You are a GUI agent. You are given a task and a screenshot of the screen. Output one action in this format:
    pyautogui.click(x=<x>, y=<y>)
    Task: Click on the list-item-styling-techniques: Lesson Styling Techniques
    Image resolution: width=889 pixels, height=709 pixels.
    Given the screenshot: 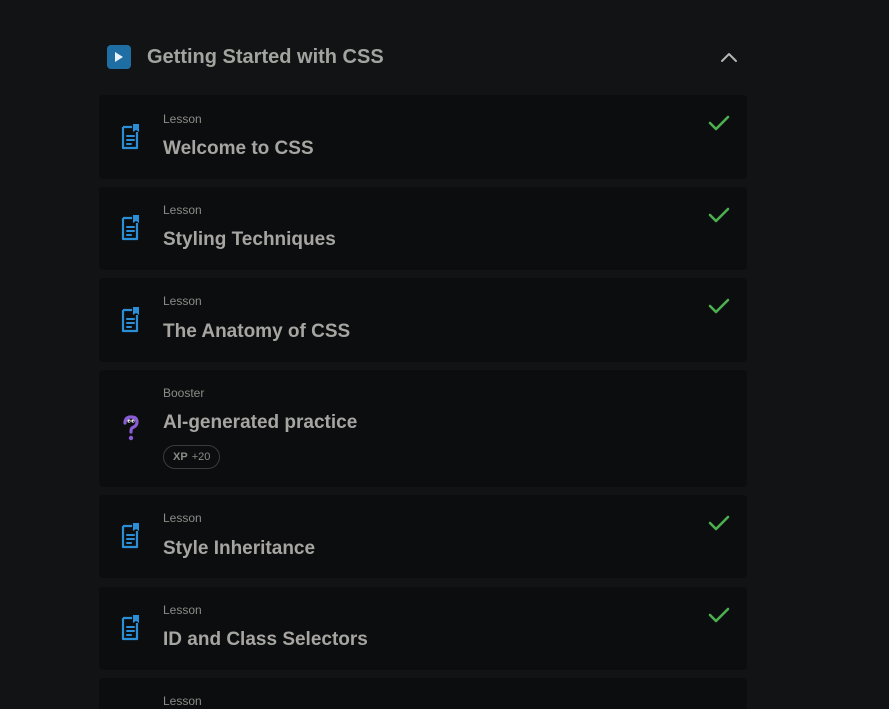 What is the action you would take?
    pyautogui.click(x=423, y=228)
    